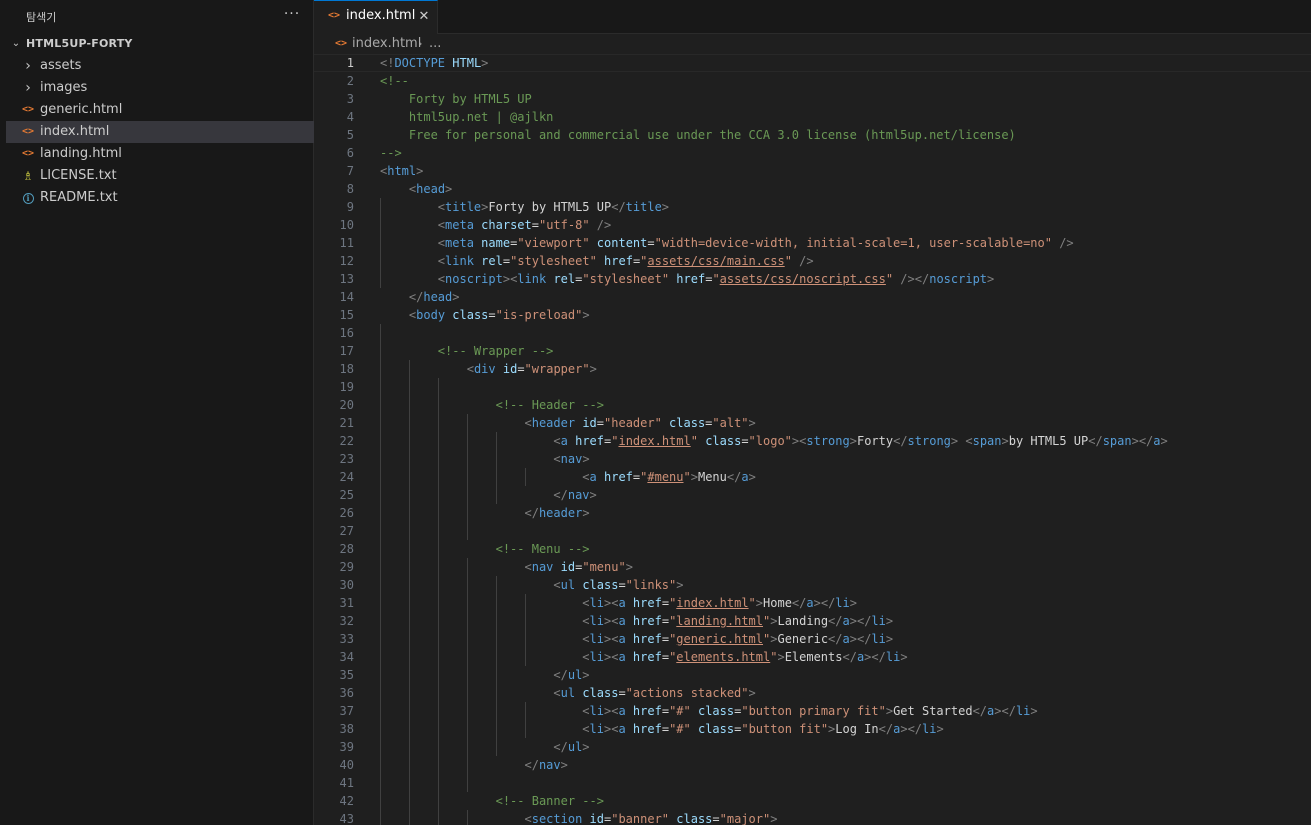 The width and height of the screenshot is (1311, 825). I want to click on code-line: 15 <body class="is-preload">, so click(812, 315).